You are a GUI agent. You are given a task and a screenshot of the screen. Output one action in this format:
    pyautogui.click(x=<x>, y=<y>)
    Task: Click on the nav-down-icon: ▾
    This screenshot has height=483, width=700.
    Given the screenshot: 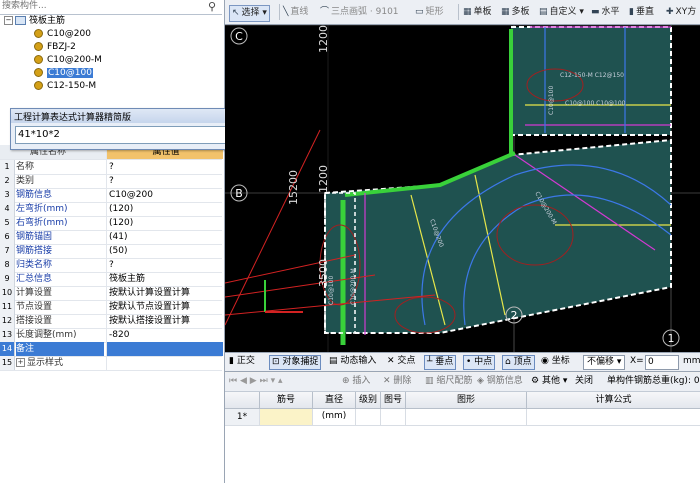 What is the action you would take?
    pyautogui.click(x=273, y=381)
    